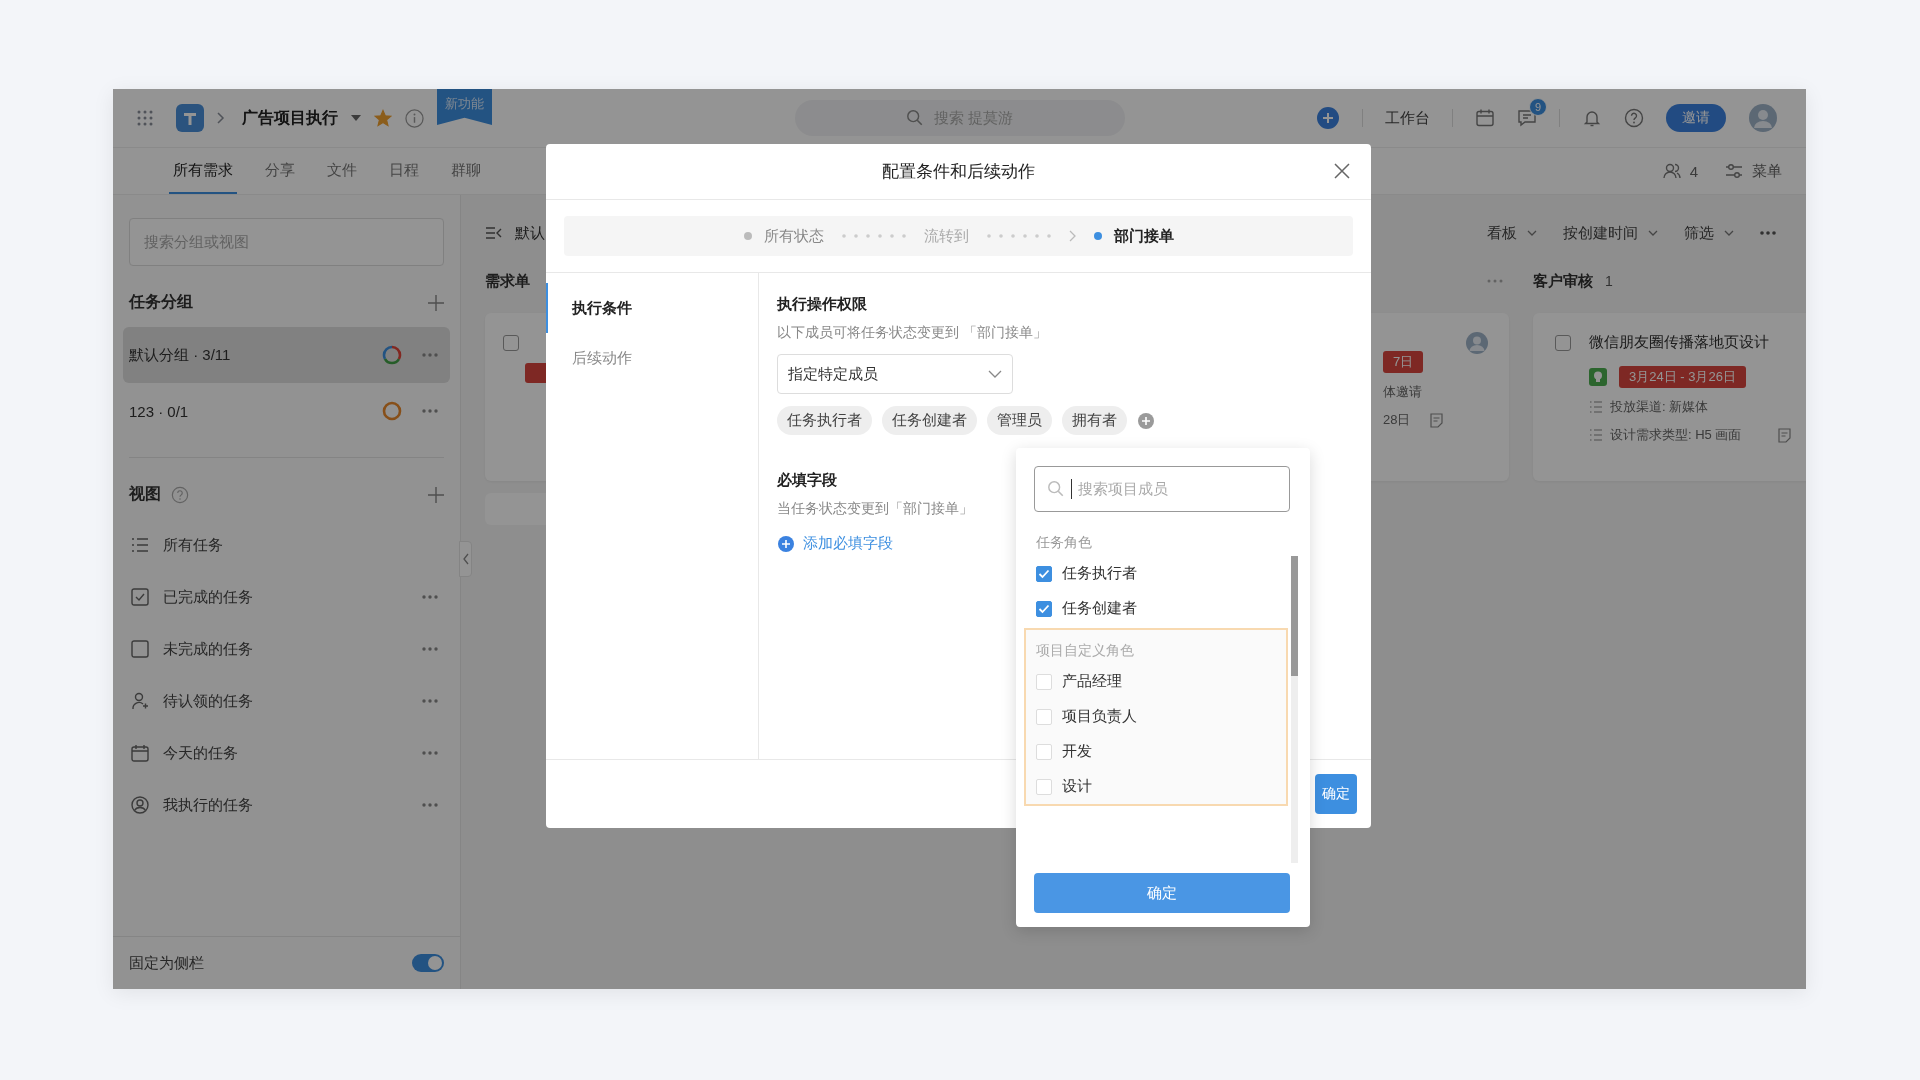 The width and height of the screenshot is (1920, 1080). What do you see at coordinates (1763, 118) in the screenshot?
I see `avatar-icon` at bounding box center [1763, 118].